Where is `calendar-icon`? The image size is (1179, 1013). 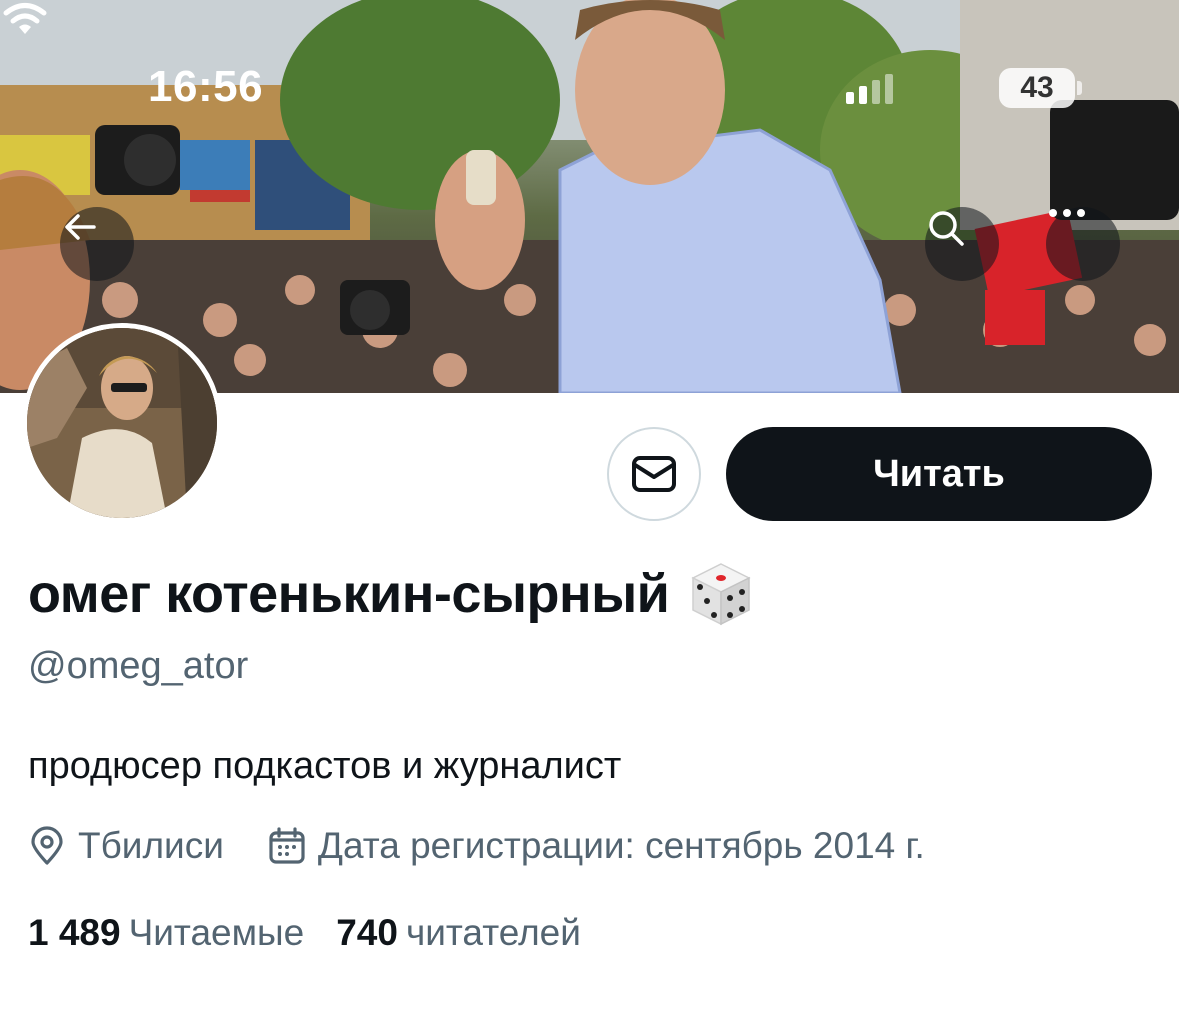
calendar-icon is located at coordinates (287, 845).